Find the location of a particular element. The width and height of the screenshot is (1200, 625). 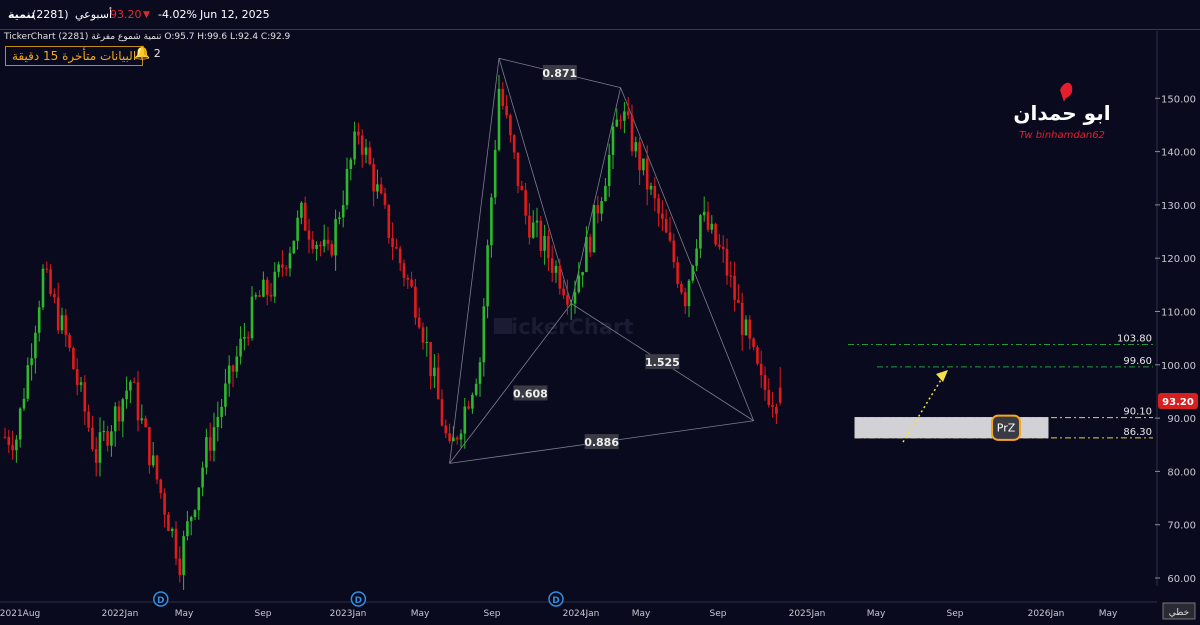

last-price: 93.20 is located at coordinates (126, 14).